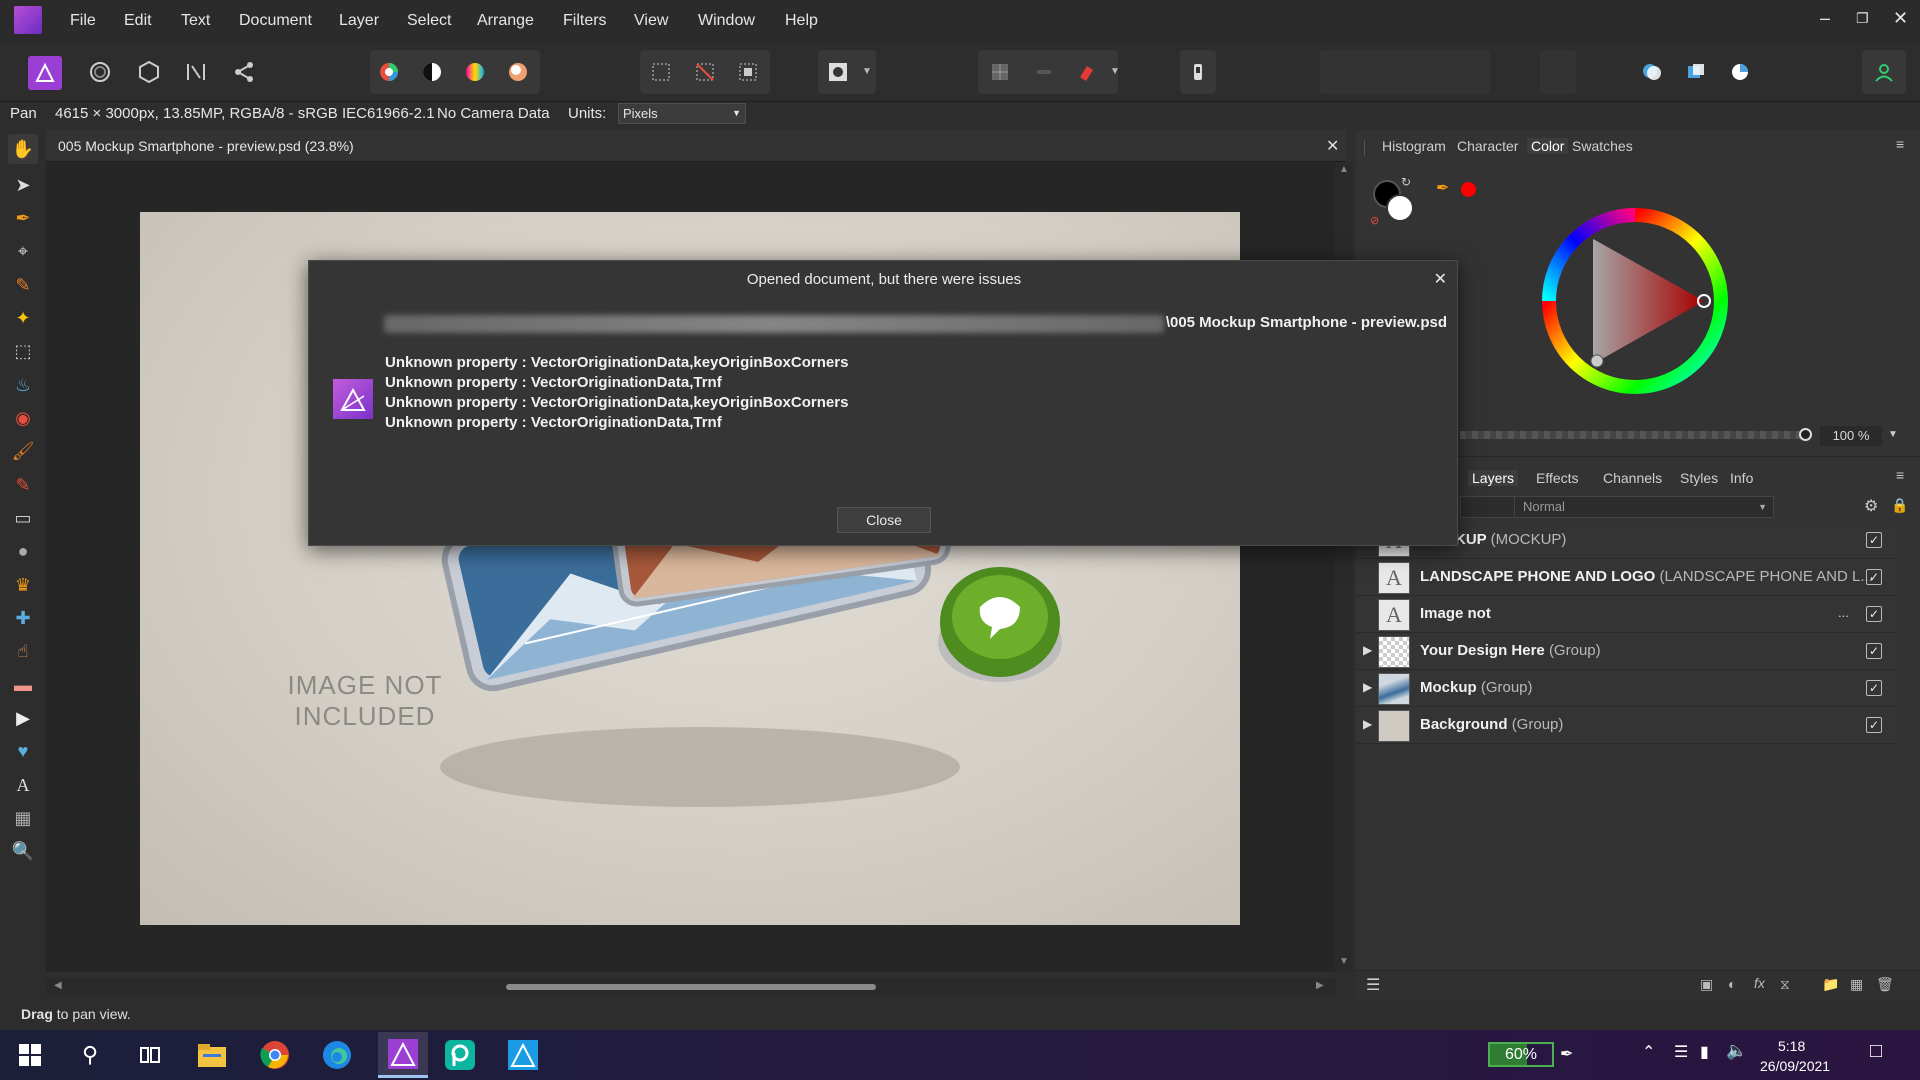 Image resolution: width=1920 pixels, height=1080 pixels. Describe the element at coordinates (1740, 72) in the screenshot. I see `selection-intersect-icon` at that location.